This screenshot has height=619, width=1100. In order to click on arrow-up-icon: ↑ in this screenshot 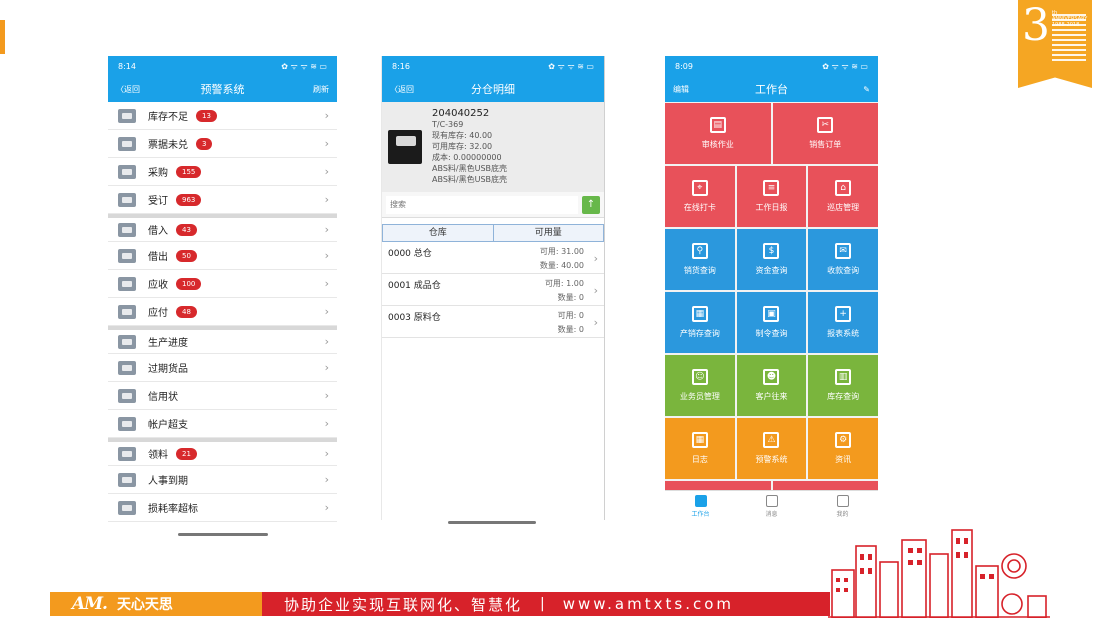, I will do `click(591, 204)`.